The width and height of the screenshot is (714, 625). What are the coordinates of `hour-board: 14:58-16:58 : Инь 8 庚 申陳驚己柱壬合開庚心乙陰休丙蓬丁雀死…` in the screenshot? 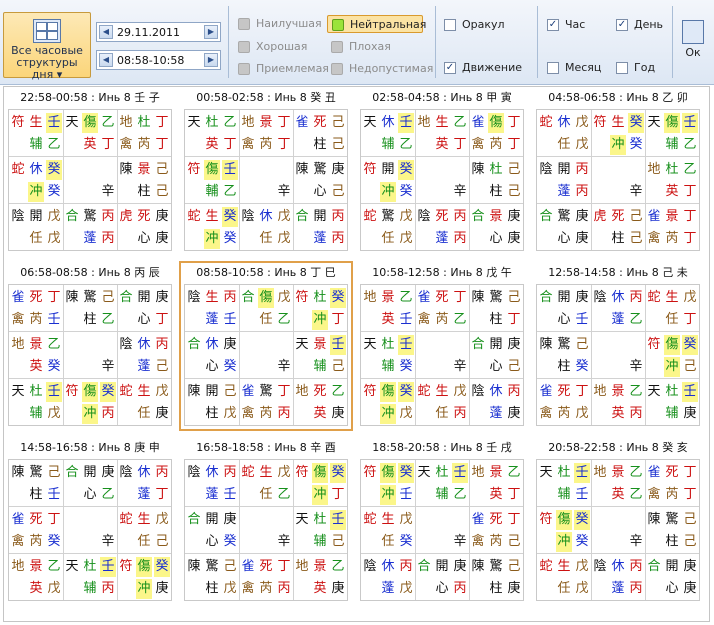 It's located at (90, 521).